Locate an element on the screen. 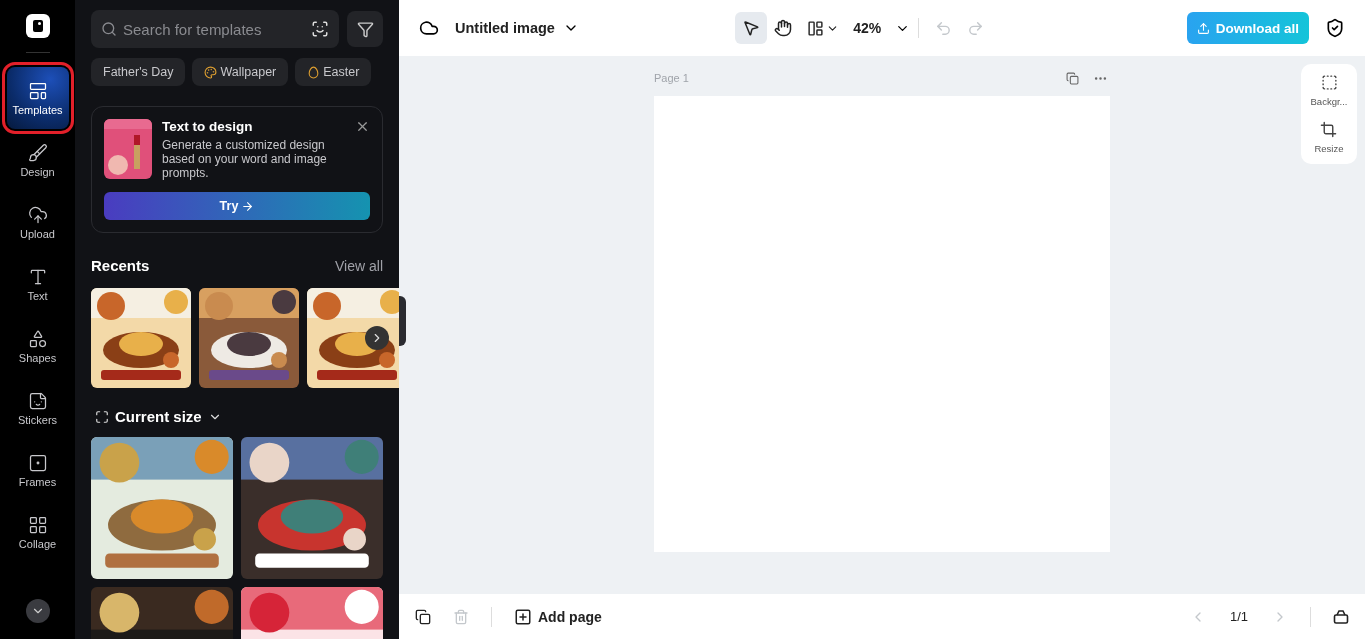  section-title: Current size is located at coordinates (158, 416).